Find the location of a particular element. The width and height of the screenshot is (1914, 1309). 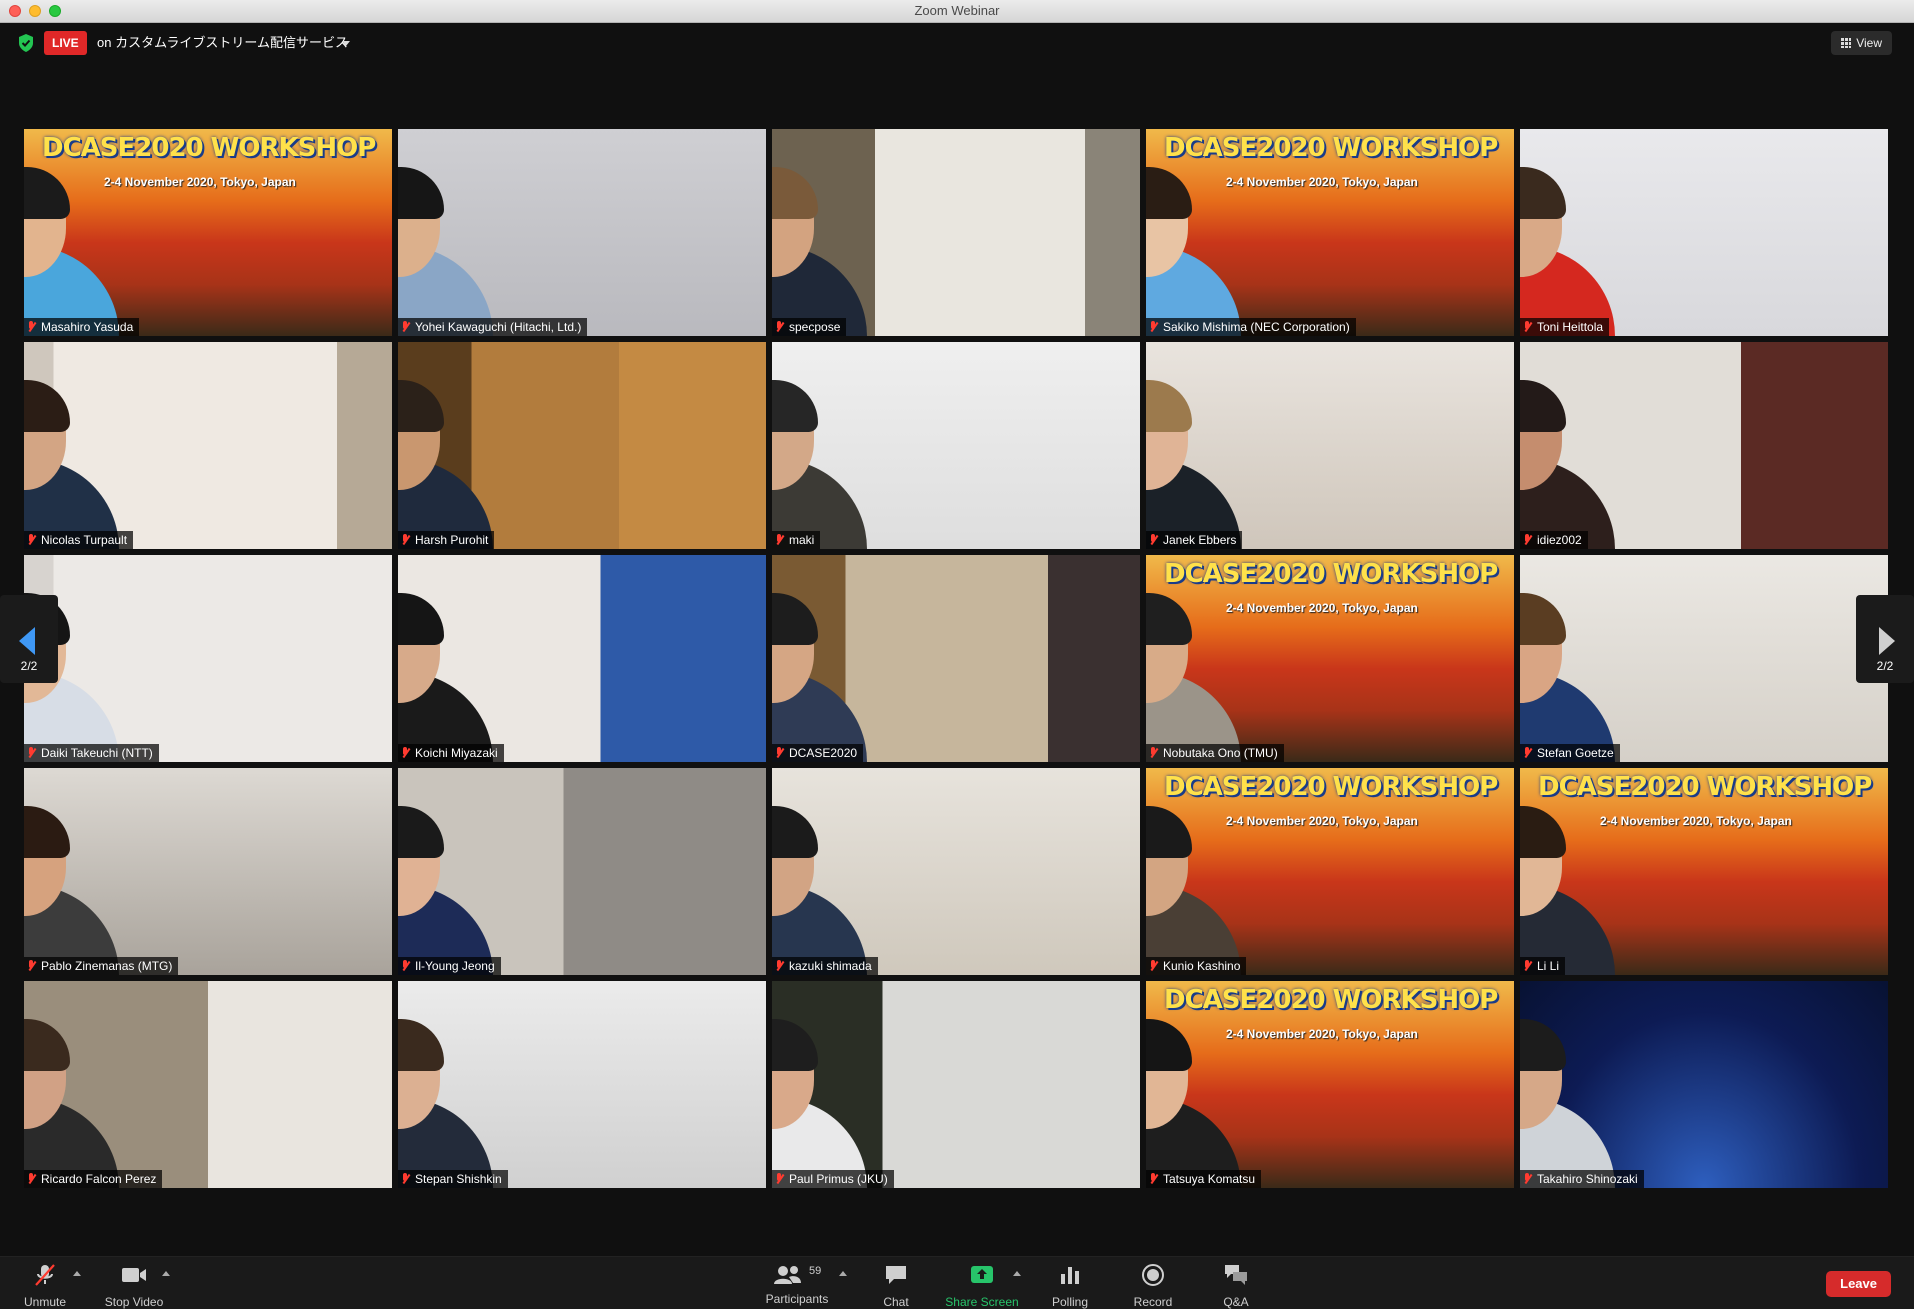

participant-name-tag: Toni Heittola is located at coordinates (1565, 327).